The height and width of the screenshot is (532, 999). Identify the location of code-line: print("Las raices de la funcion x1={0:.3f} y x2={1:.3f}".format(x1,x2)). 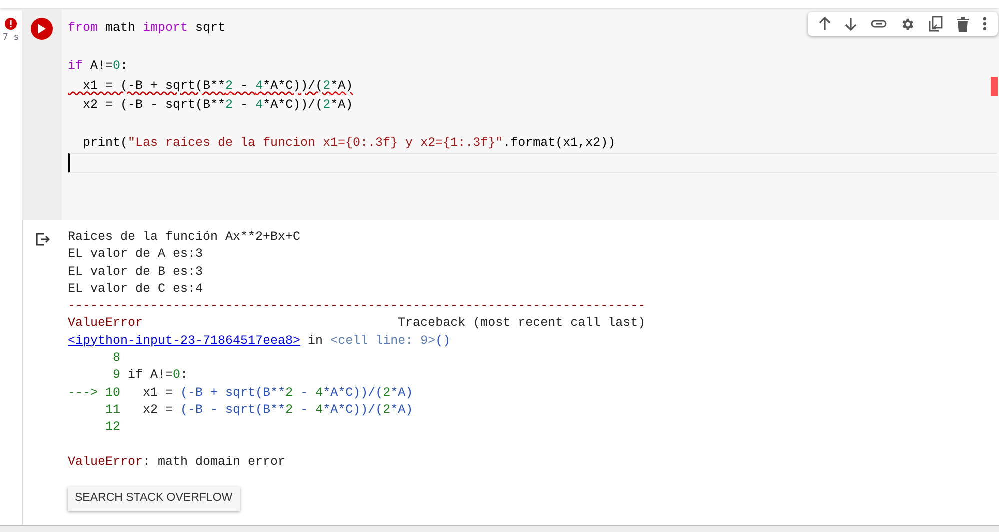
(349, 143).